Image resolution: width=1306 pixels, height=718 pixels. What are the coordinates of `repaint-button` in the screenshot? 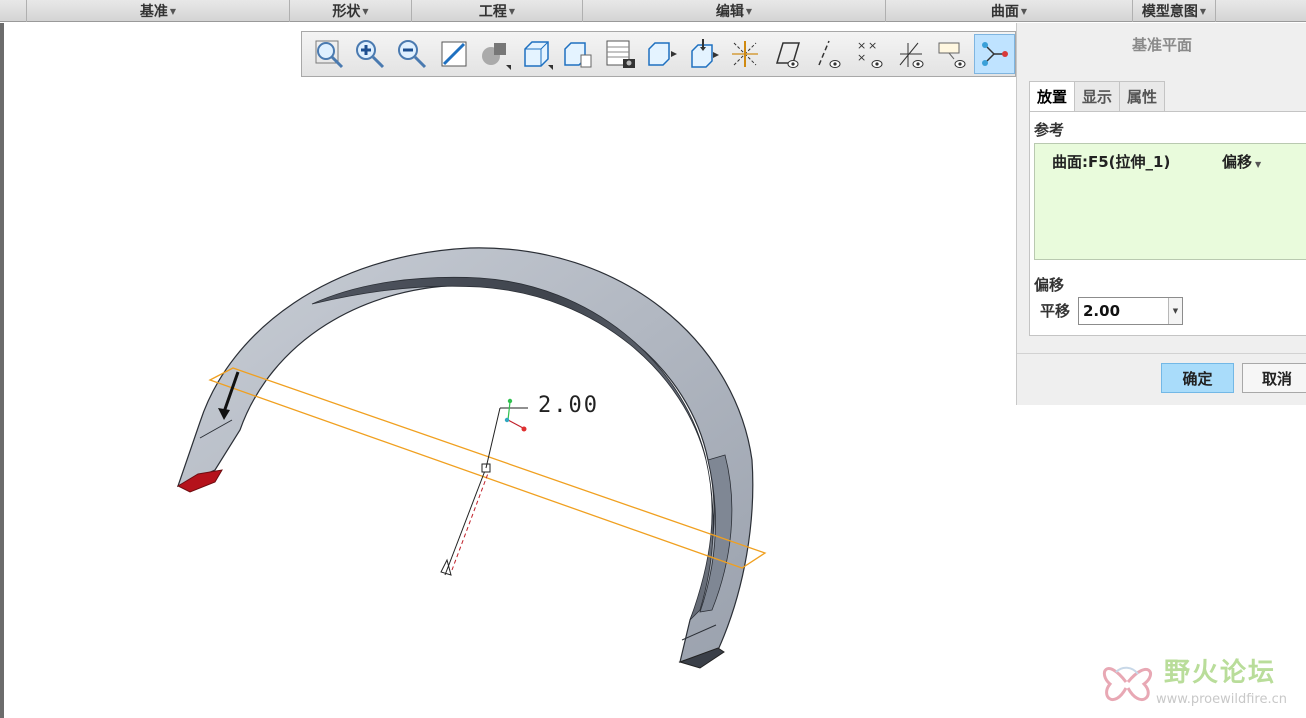 It's located at (454, 54).